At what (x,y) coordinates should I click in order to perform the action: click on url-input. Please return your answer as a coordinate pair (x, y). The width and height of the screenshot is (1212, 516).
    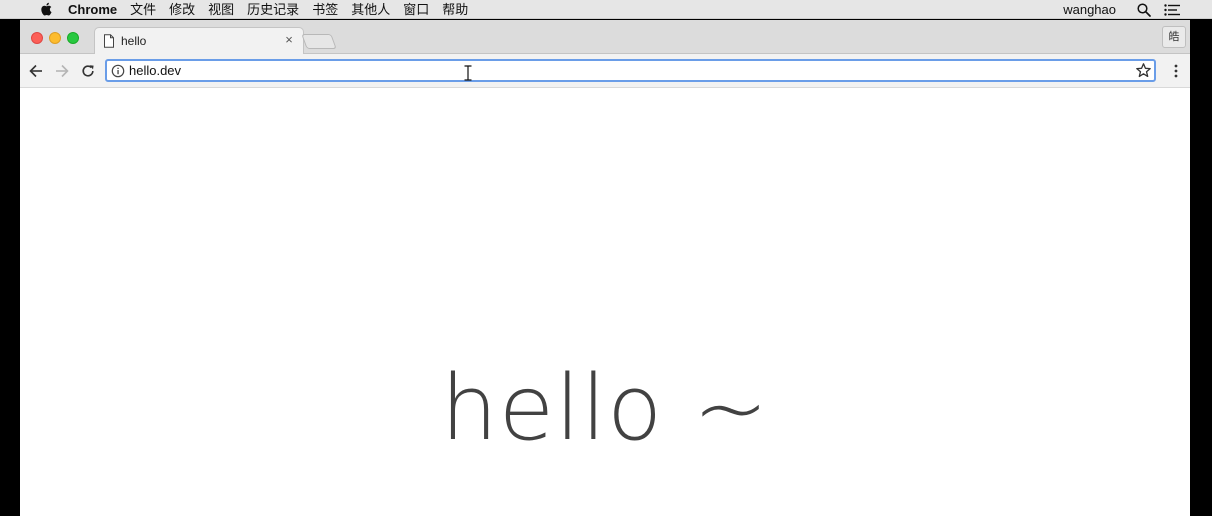
    Looking at the image, I should click on (629, 70).